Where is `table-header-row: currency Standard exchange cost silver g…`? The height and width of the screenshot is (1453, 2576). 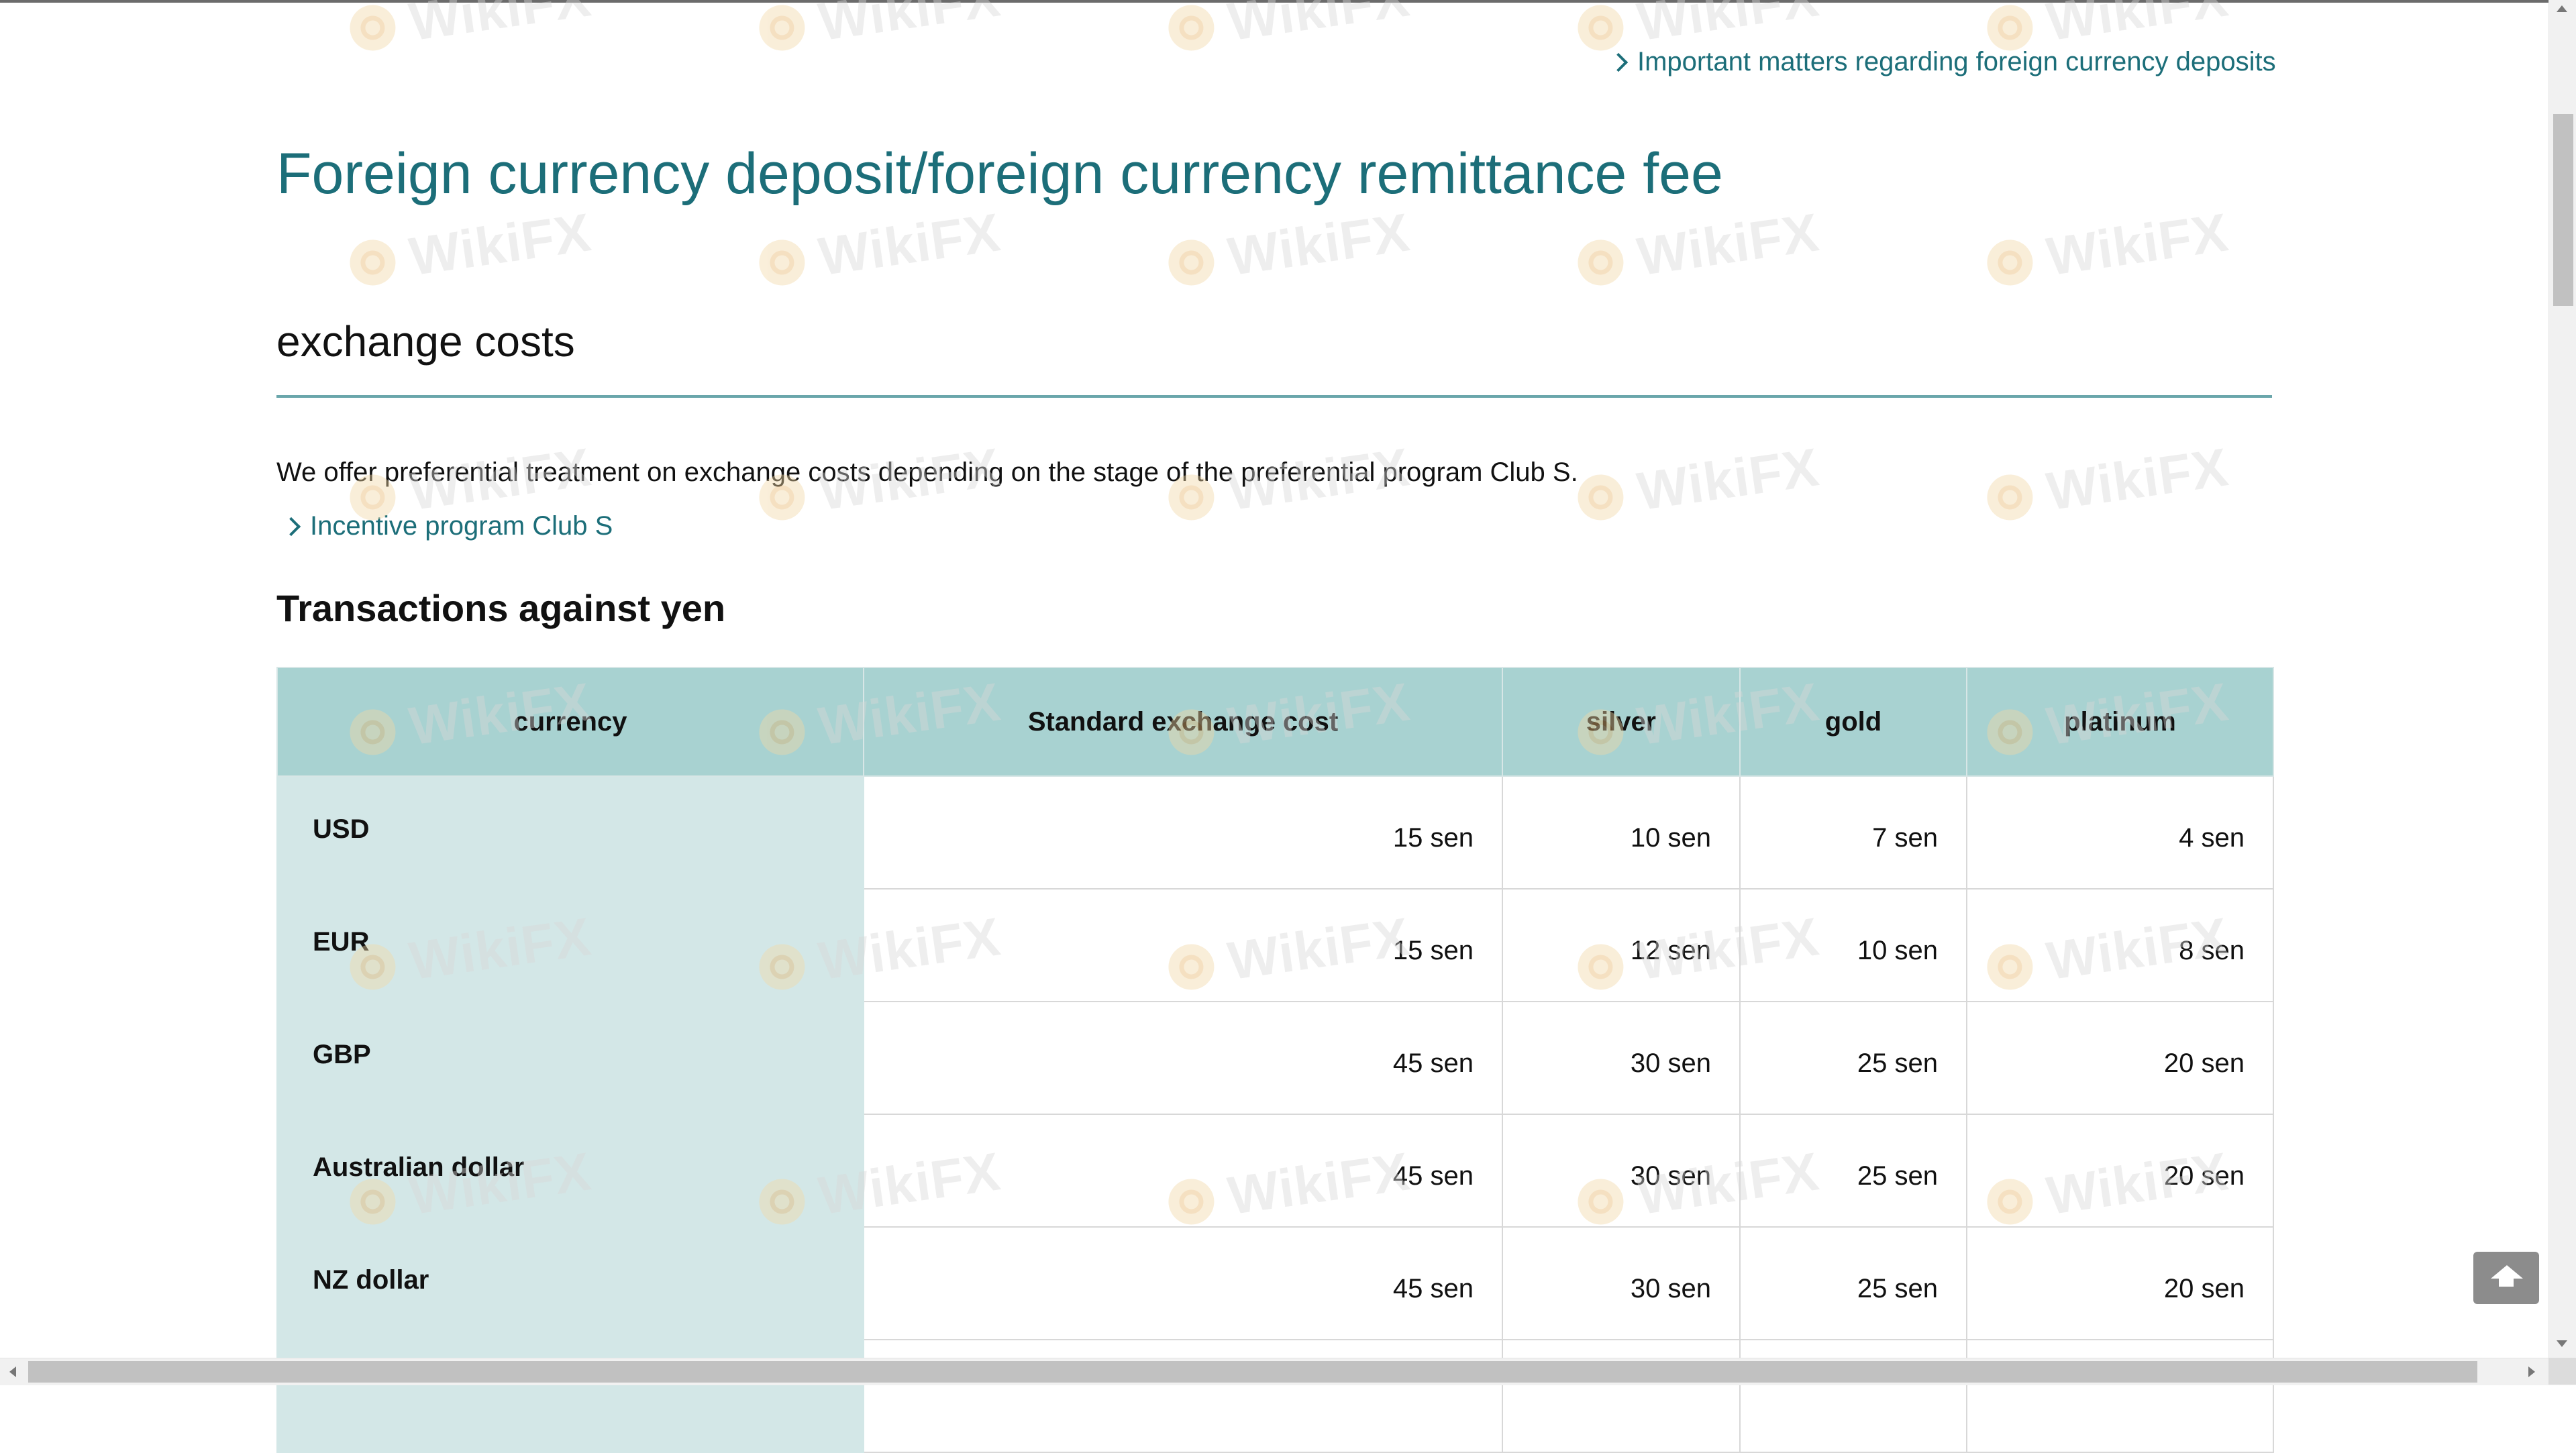
table-header-row: currency Standard exchange cost silver g… is located at coordinates (1275, 722).